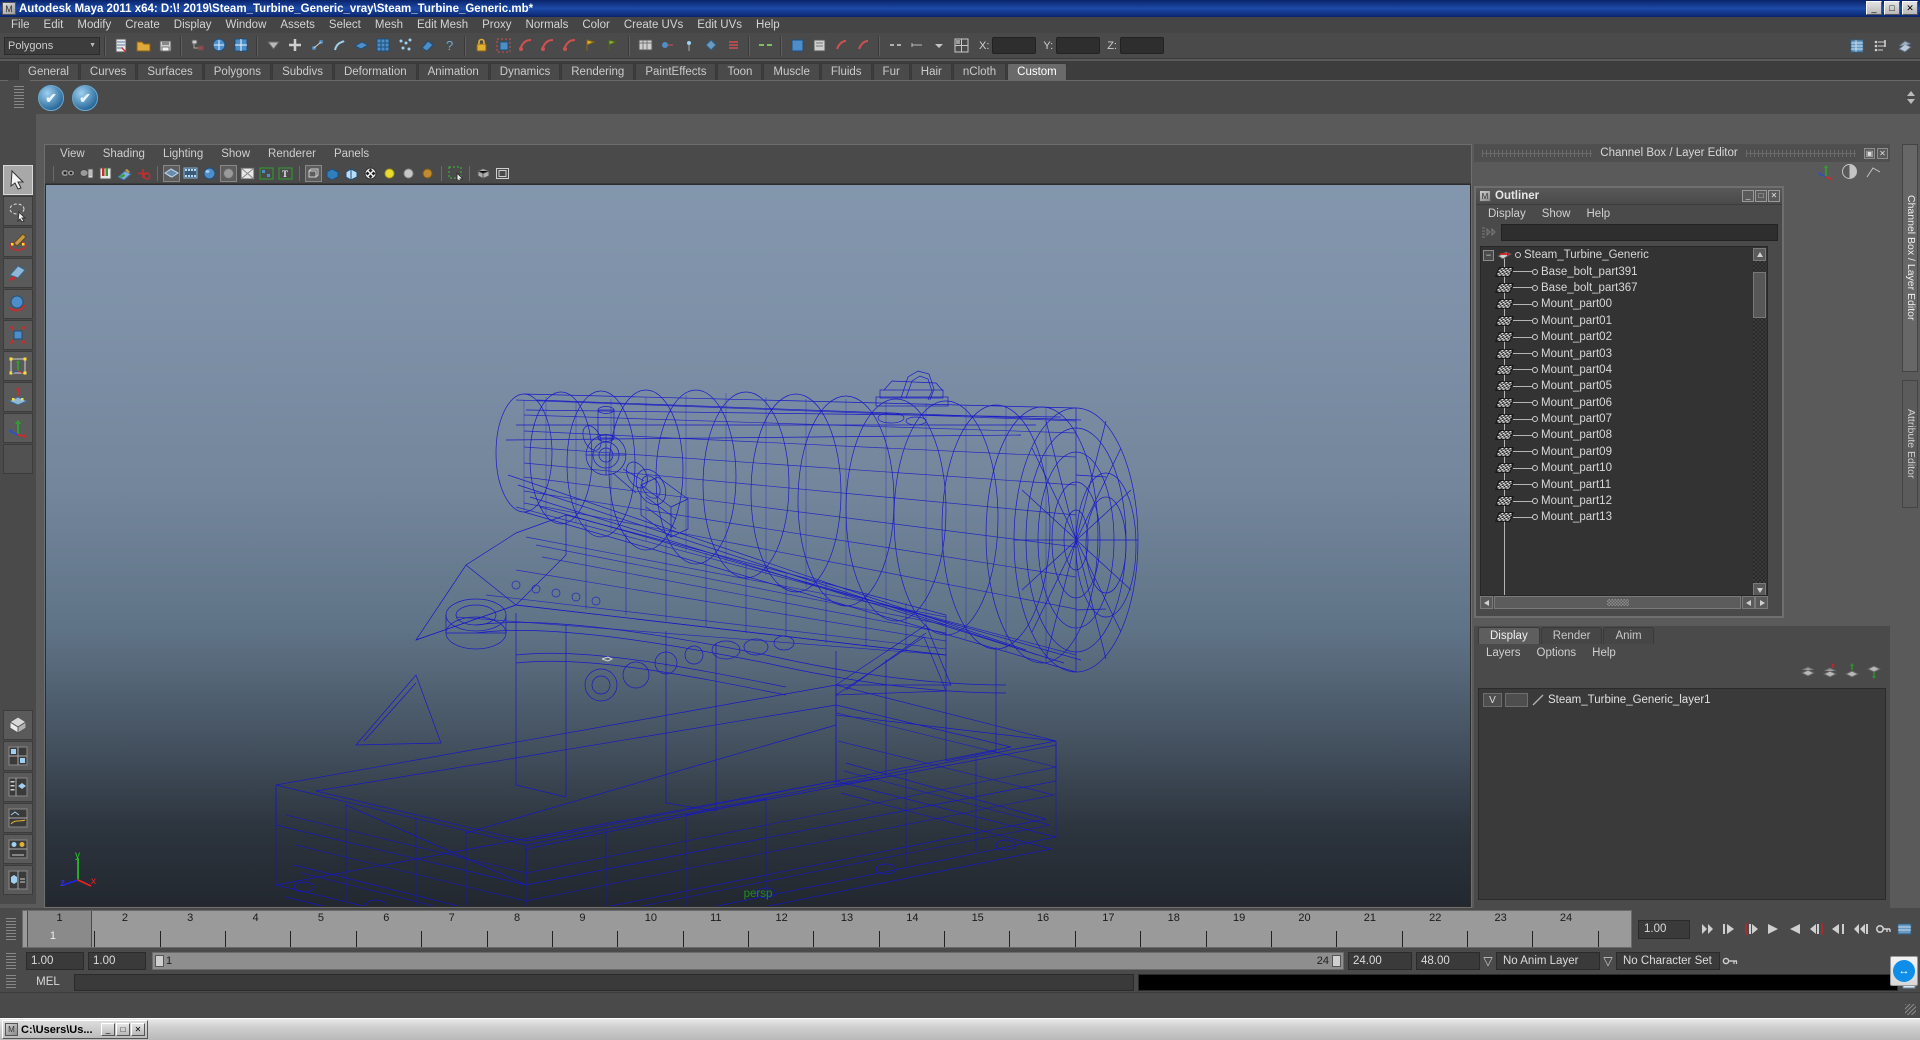 Image resolution: width=1920 pixels, height=1040 pixels. What do you see at coordinates (266, 173) in the screenshot?
I see `texture-icon` at bounding box center [266, 173].